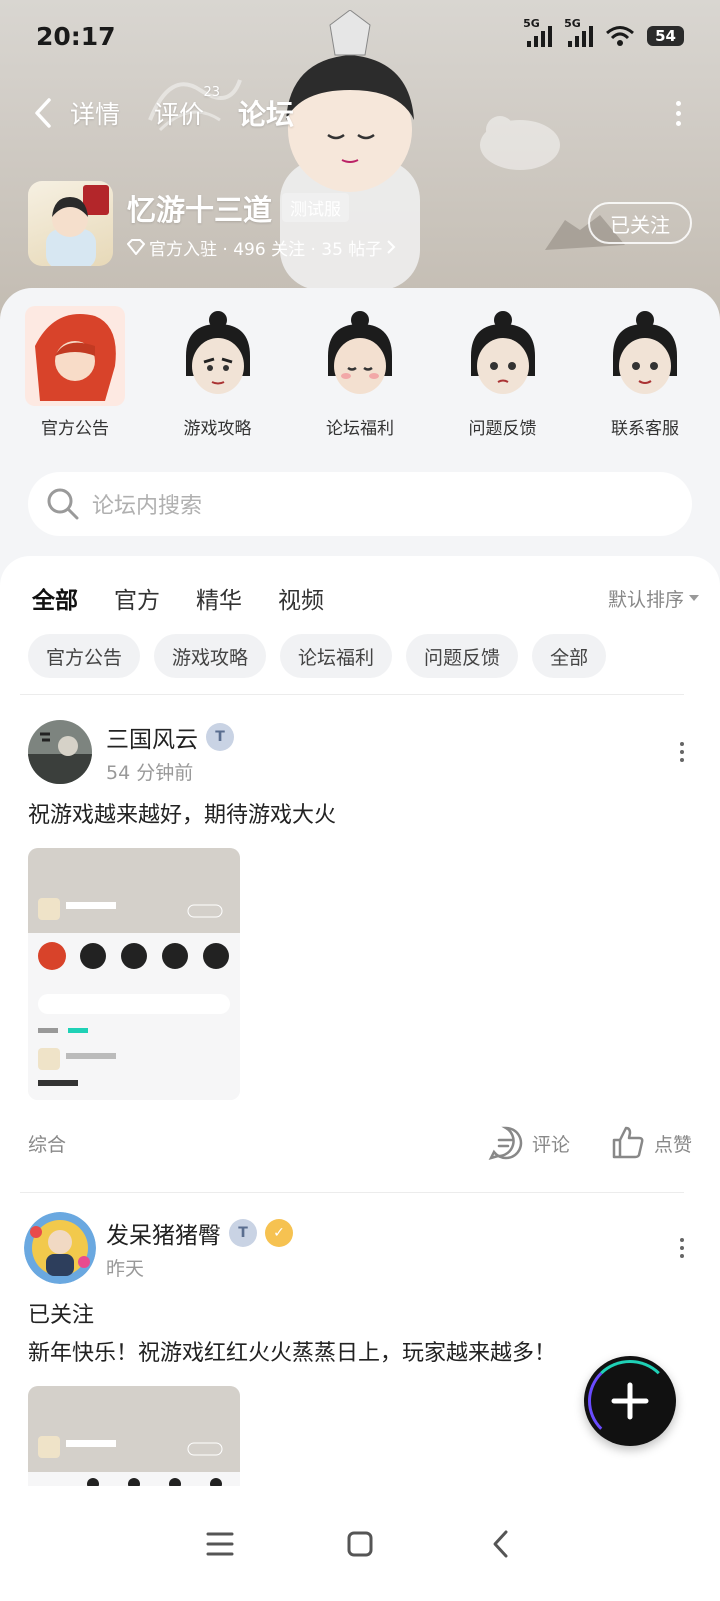 The height and width of the screenshot is (1601, 720). I want to click on forum-welfare-avatar, so click(360, 352).